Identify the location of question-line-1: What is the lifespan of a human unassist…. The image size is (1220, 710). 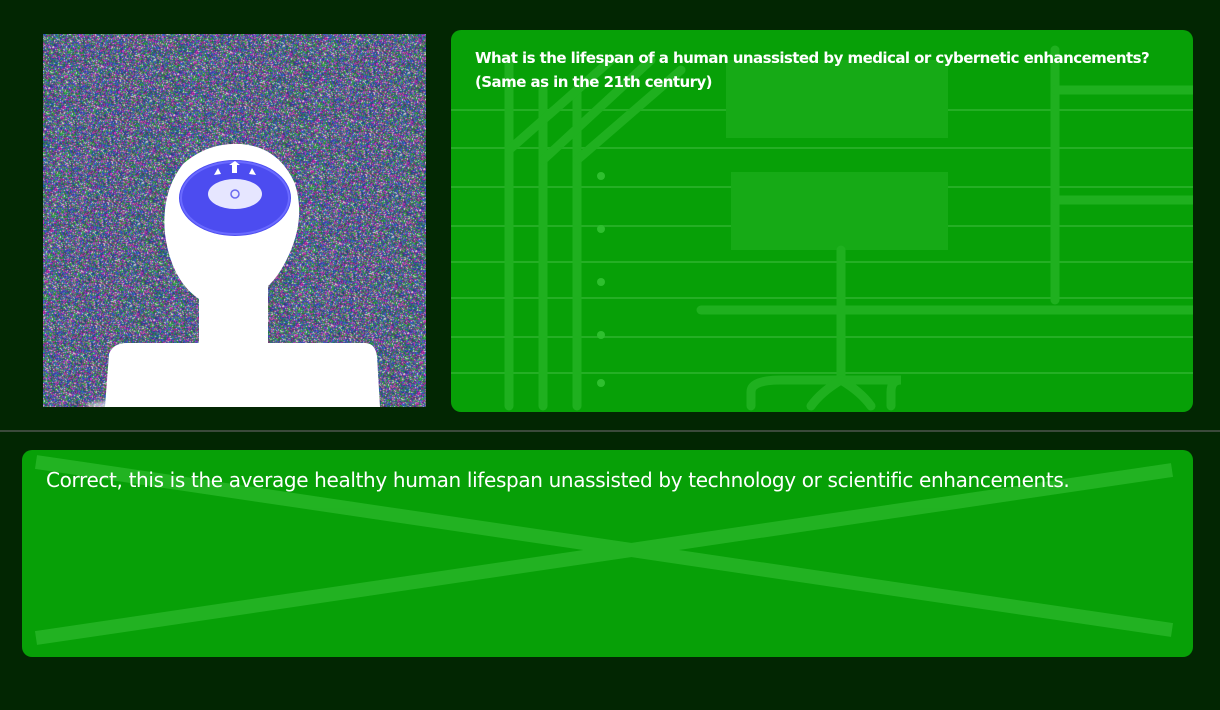
(812, 58).